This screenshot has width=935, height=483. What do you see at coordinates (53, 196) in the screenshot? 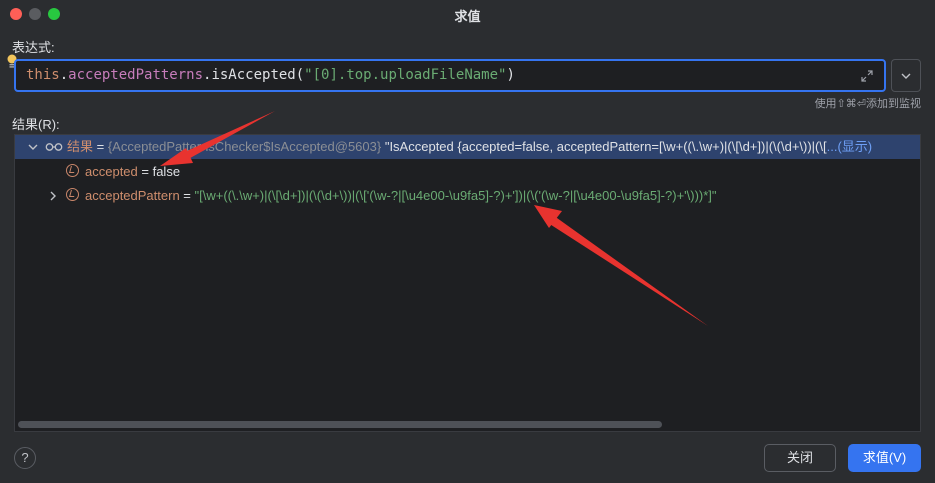
I see `chevron-right-icon` at bounding box center [53, 196].